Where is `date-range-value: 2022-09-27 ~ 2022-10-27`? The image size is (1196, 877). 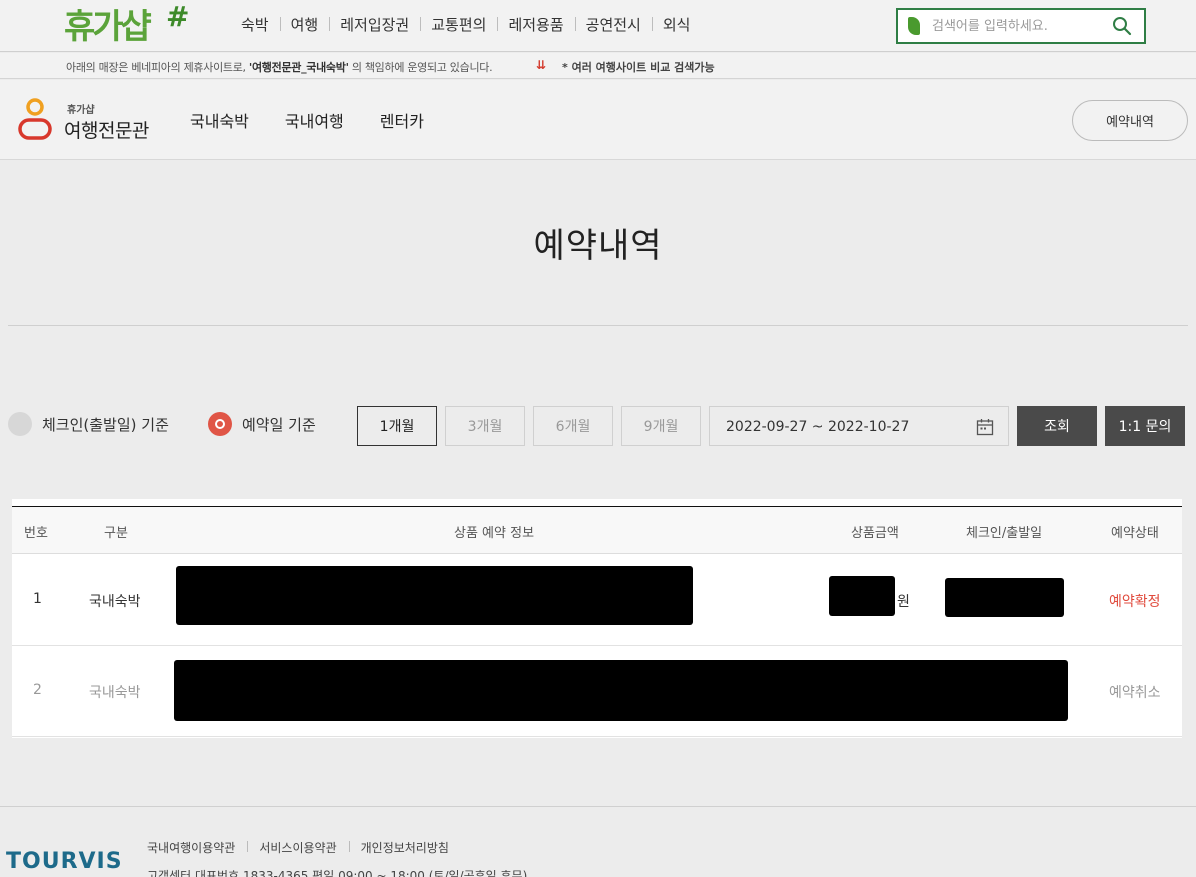 date-range-value: 2022-09-27 ~ 2022-10-27 is located at coordinates (818, 427).